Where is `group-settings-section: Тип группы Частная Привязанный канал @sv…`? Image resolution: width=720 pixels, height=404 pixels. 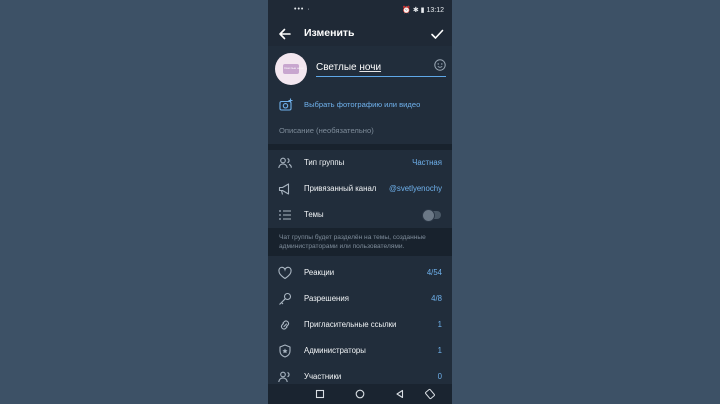 group-settings-section: Тип группы Частная Привязанный канал @sv… is located at coordinates (360, 189).